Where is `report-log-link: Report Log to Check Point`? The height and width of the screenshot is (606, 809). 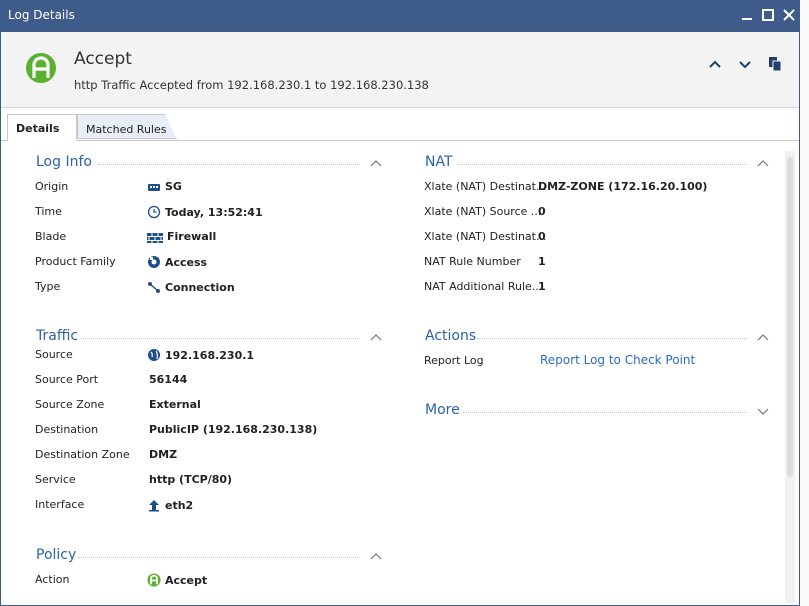 report-log-link: Report Log to Check Point is located at coordinates (617, 360).